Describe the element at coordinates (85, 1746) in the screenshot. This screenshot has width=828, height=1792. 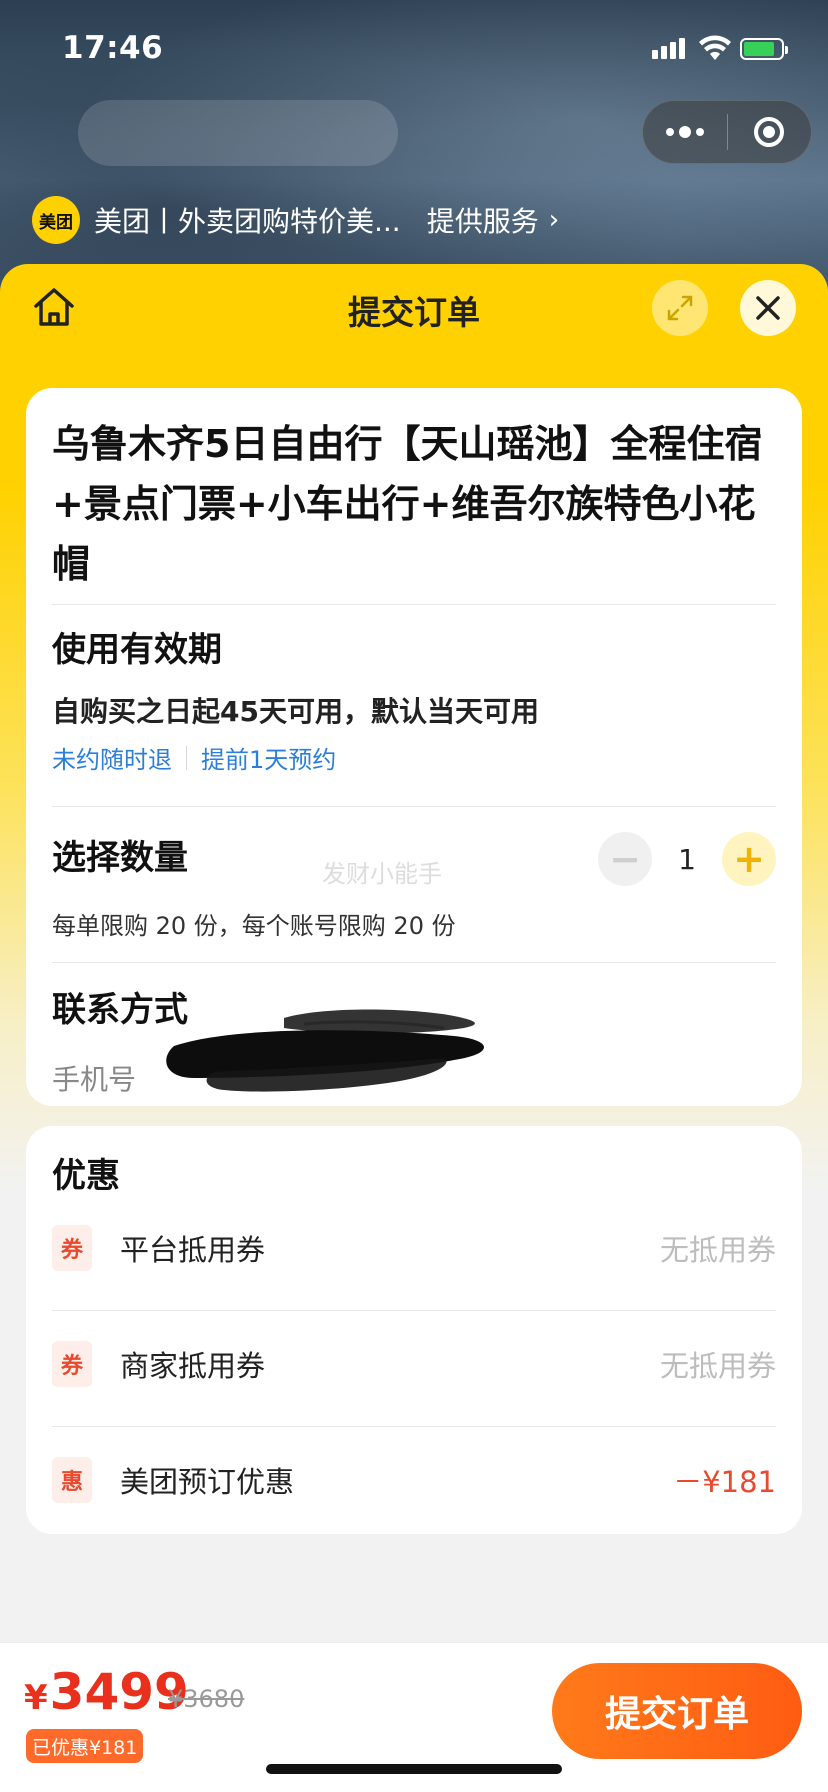
I see `saved-badge: 已优惠¥181` at that location.